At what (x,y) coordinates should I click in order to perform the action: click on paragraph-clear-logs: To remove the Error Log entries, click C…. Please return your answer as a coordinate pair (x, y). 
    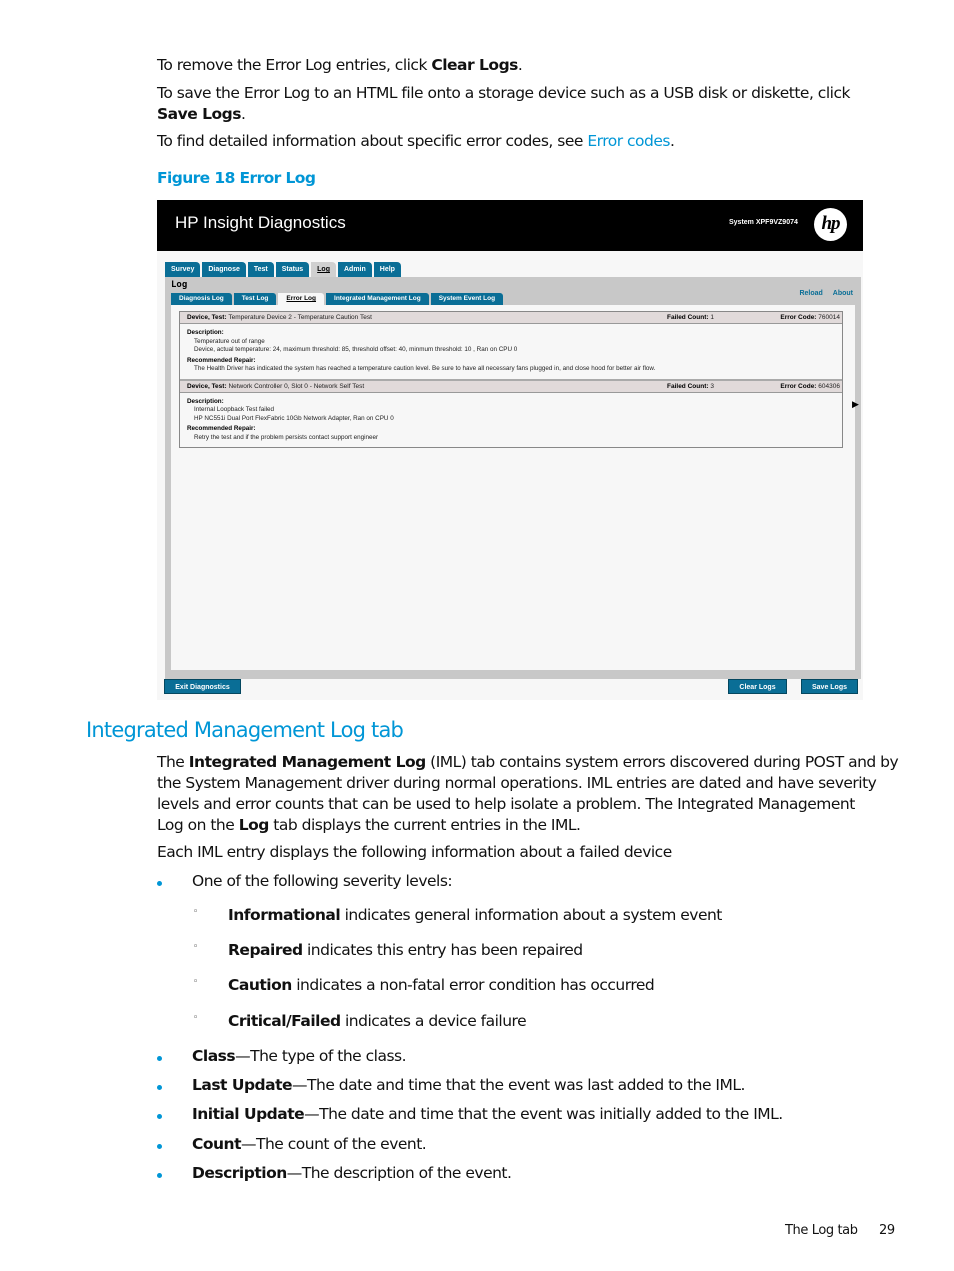
    Looking at the image, I should click on (340, 65).